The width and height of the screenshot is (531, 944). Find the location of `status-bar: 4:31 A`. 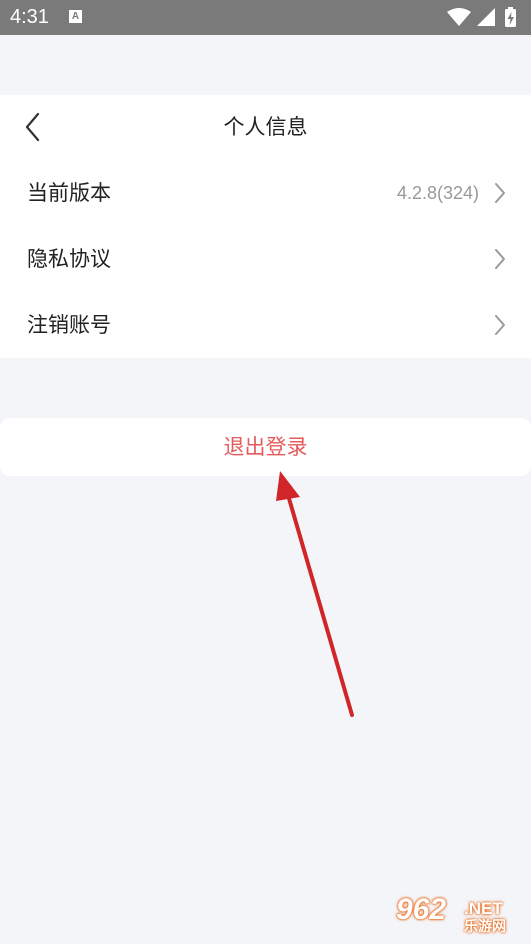

status-bar: 4:31 A is located at coordinates (265, 17).